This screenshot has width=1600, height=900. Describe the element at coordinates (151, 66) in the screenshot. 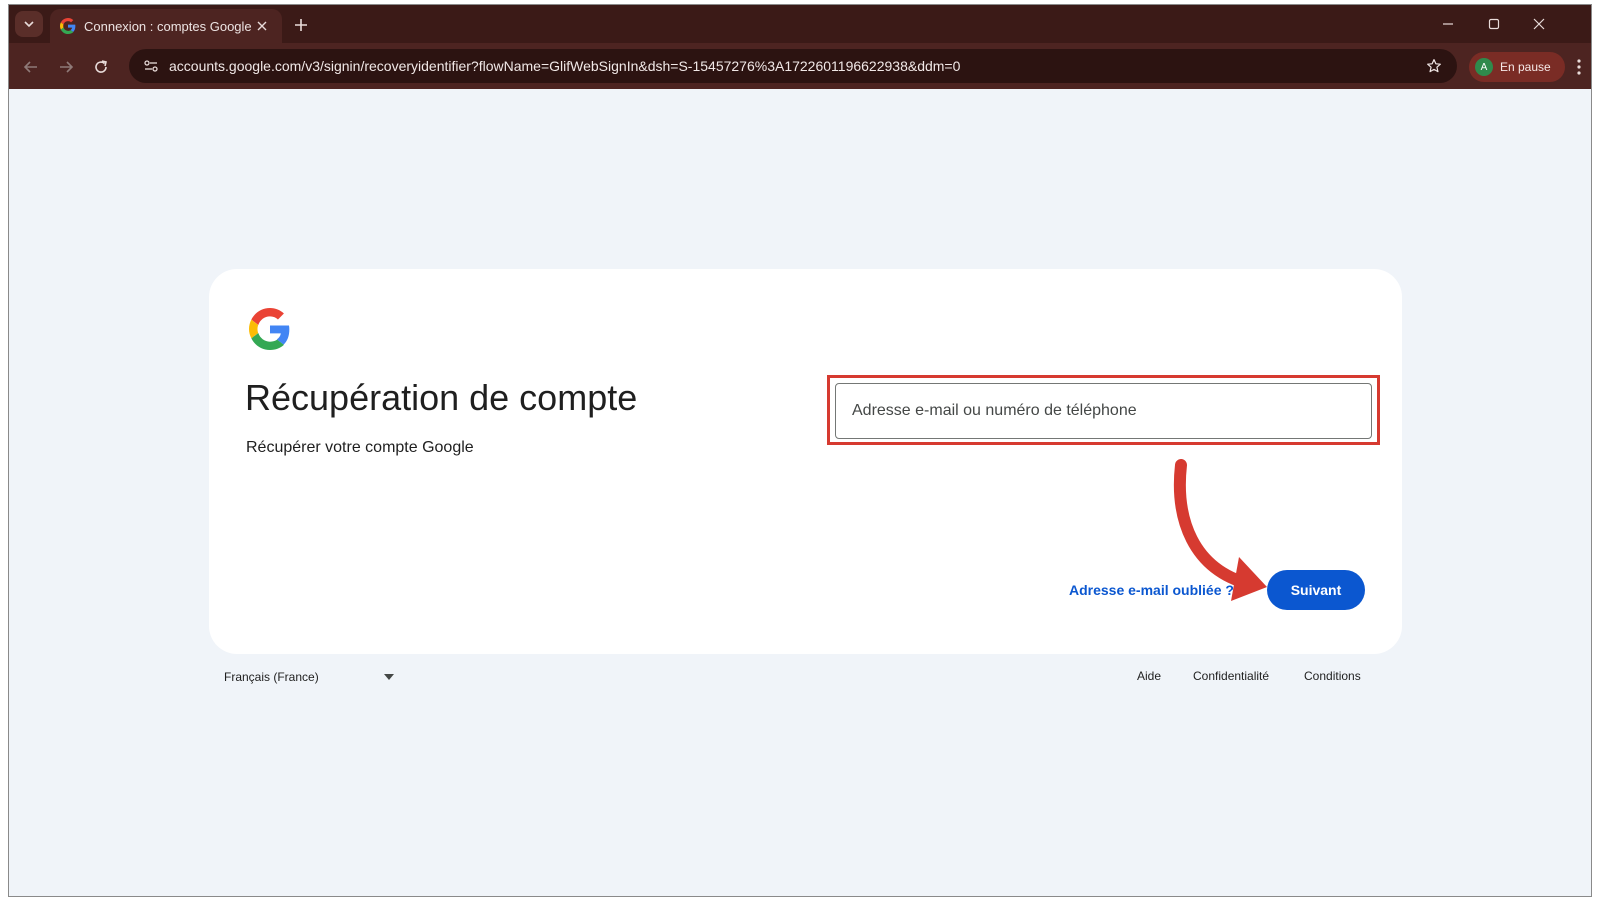

I see `site-settings-icon` at that location.